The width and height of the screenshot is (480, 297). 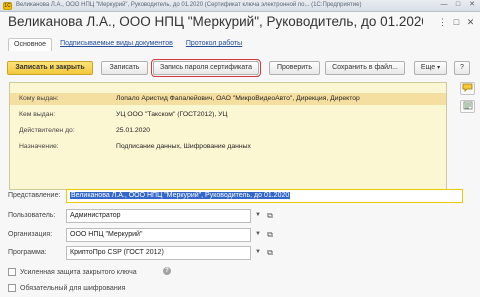 What do you see at coordinates (158, 216) in the screenshot?
I see `user-field: Администратор` at bounding box center [158, 216].